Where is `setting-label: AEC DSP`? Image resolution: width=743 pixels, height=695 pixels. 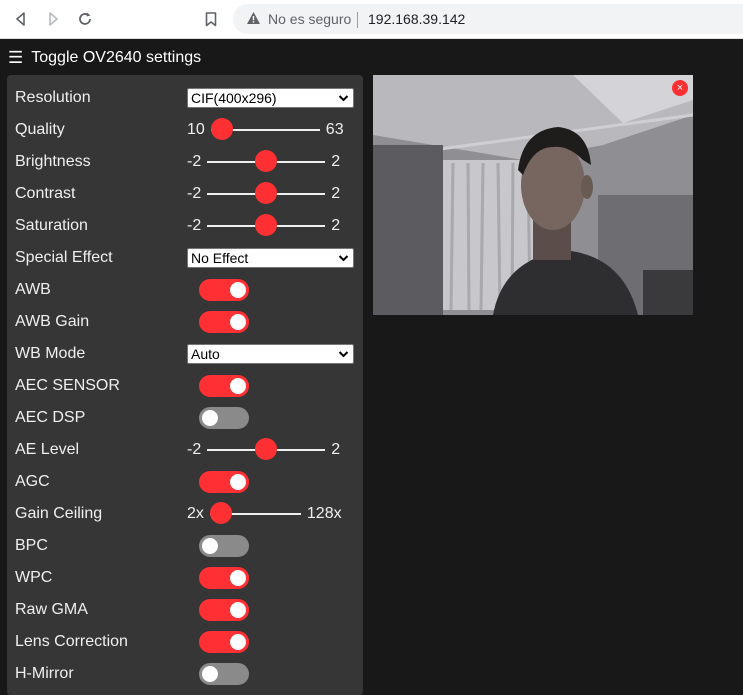 setting-label: AEC DSP is located at coordinates (50, 417).